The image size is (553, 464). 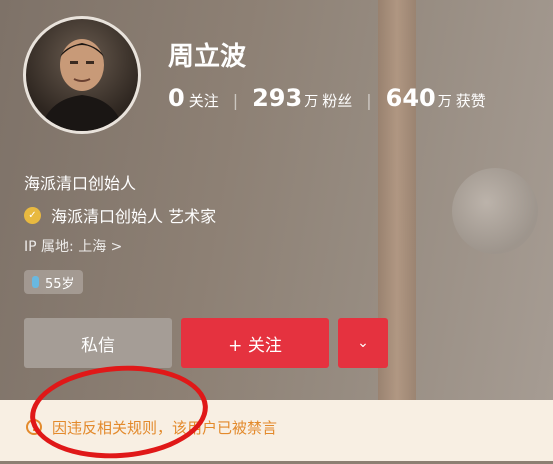 I want to click on background-sphere, so click(x=495, y=211).